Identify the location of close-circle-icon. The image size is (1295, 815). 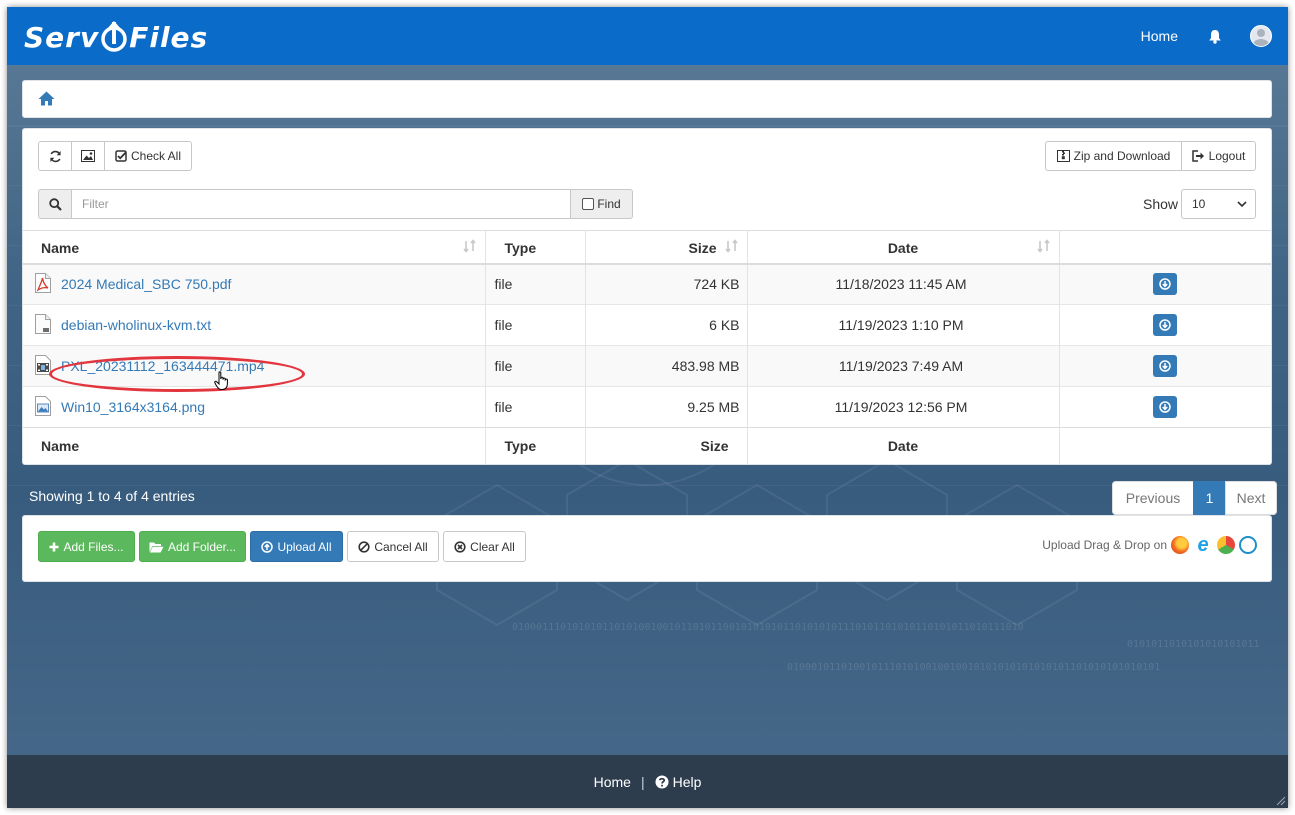
(460, 546).